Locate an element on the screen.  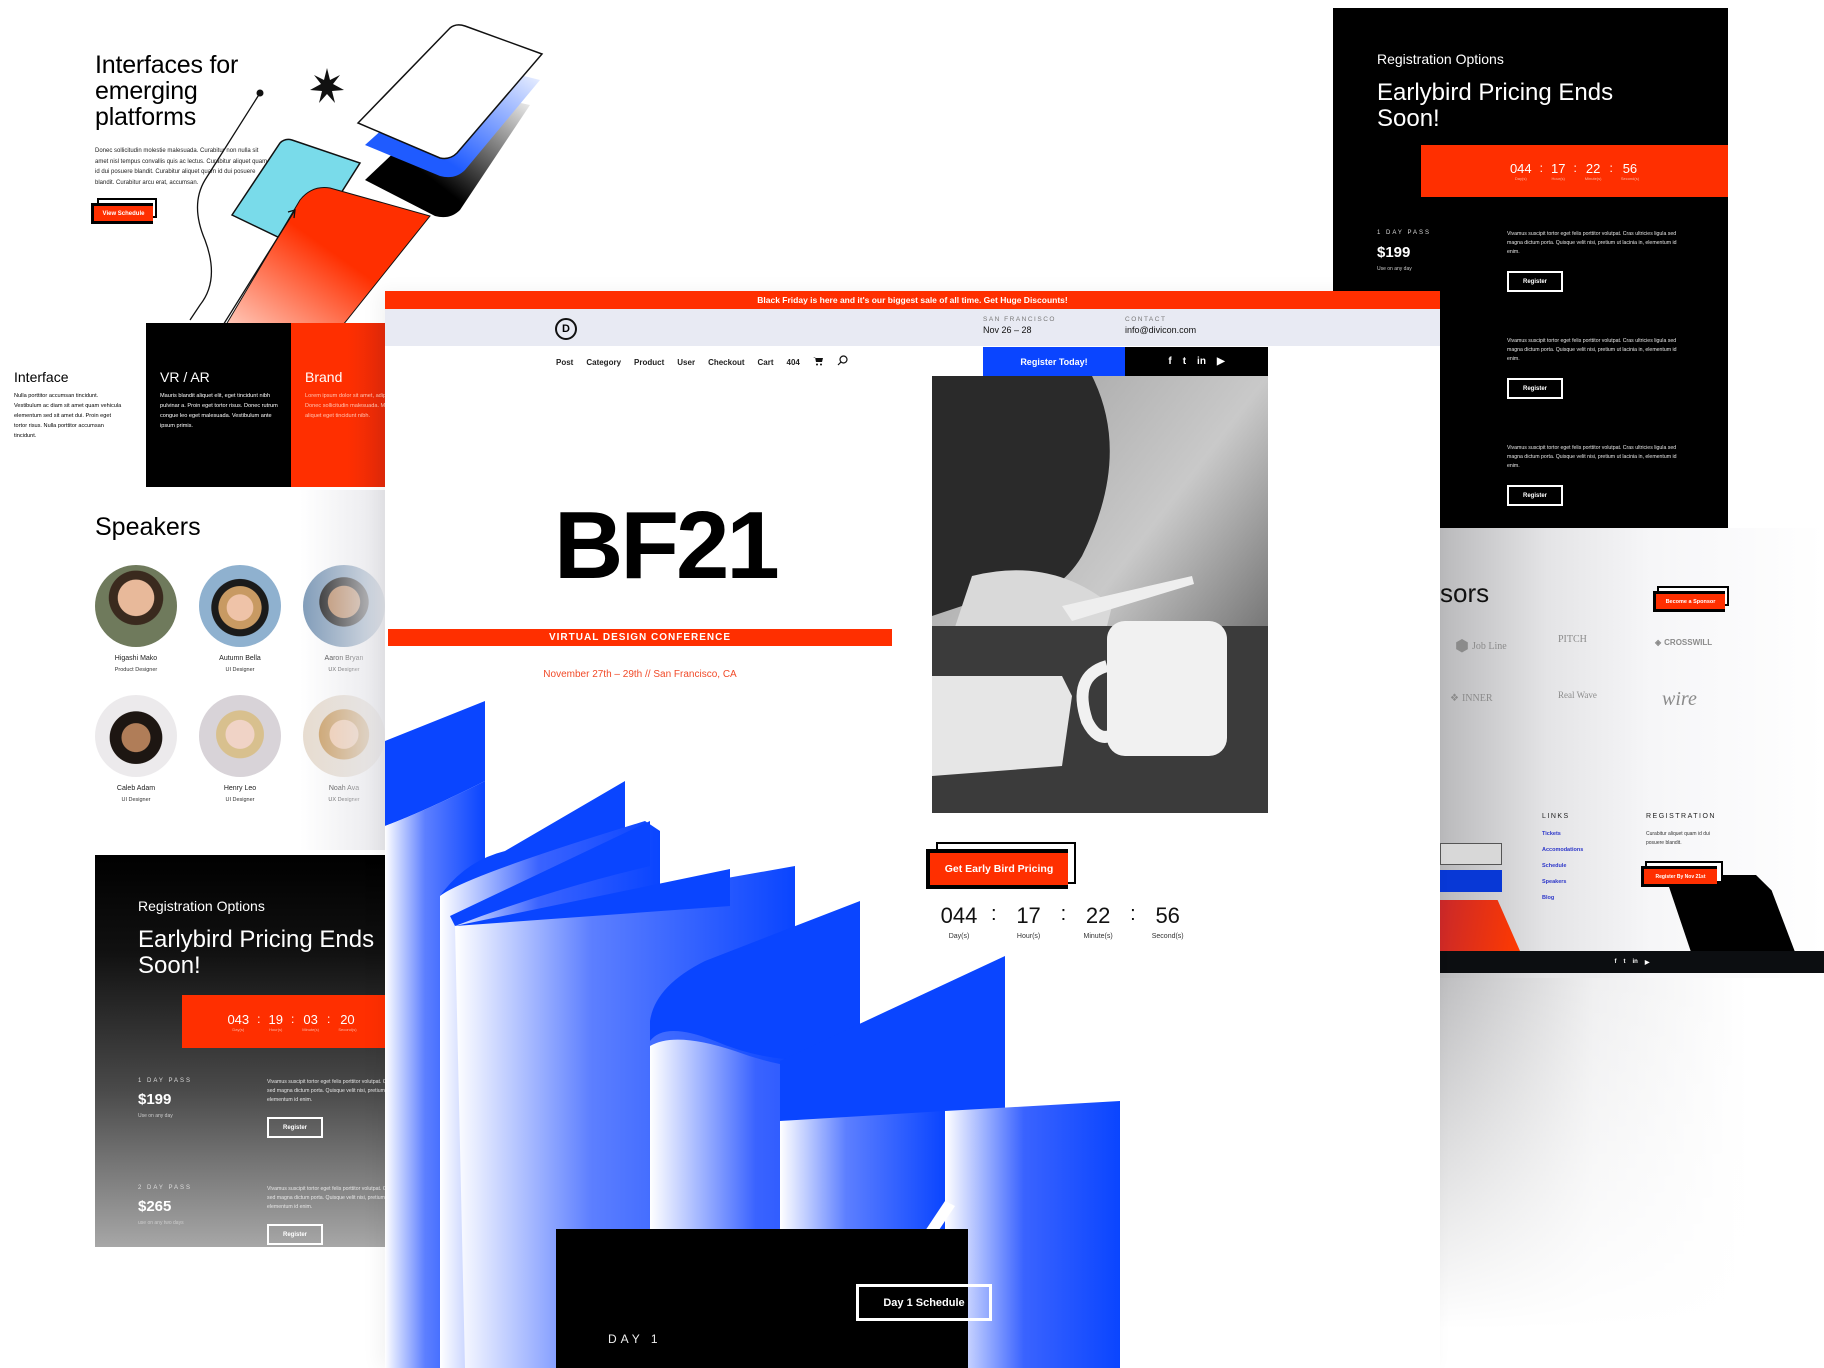
footer-link-accomodations: Accomodations is located at coordinates (1562, 850).